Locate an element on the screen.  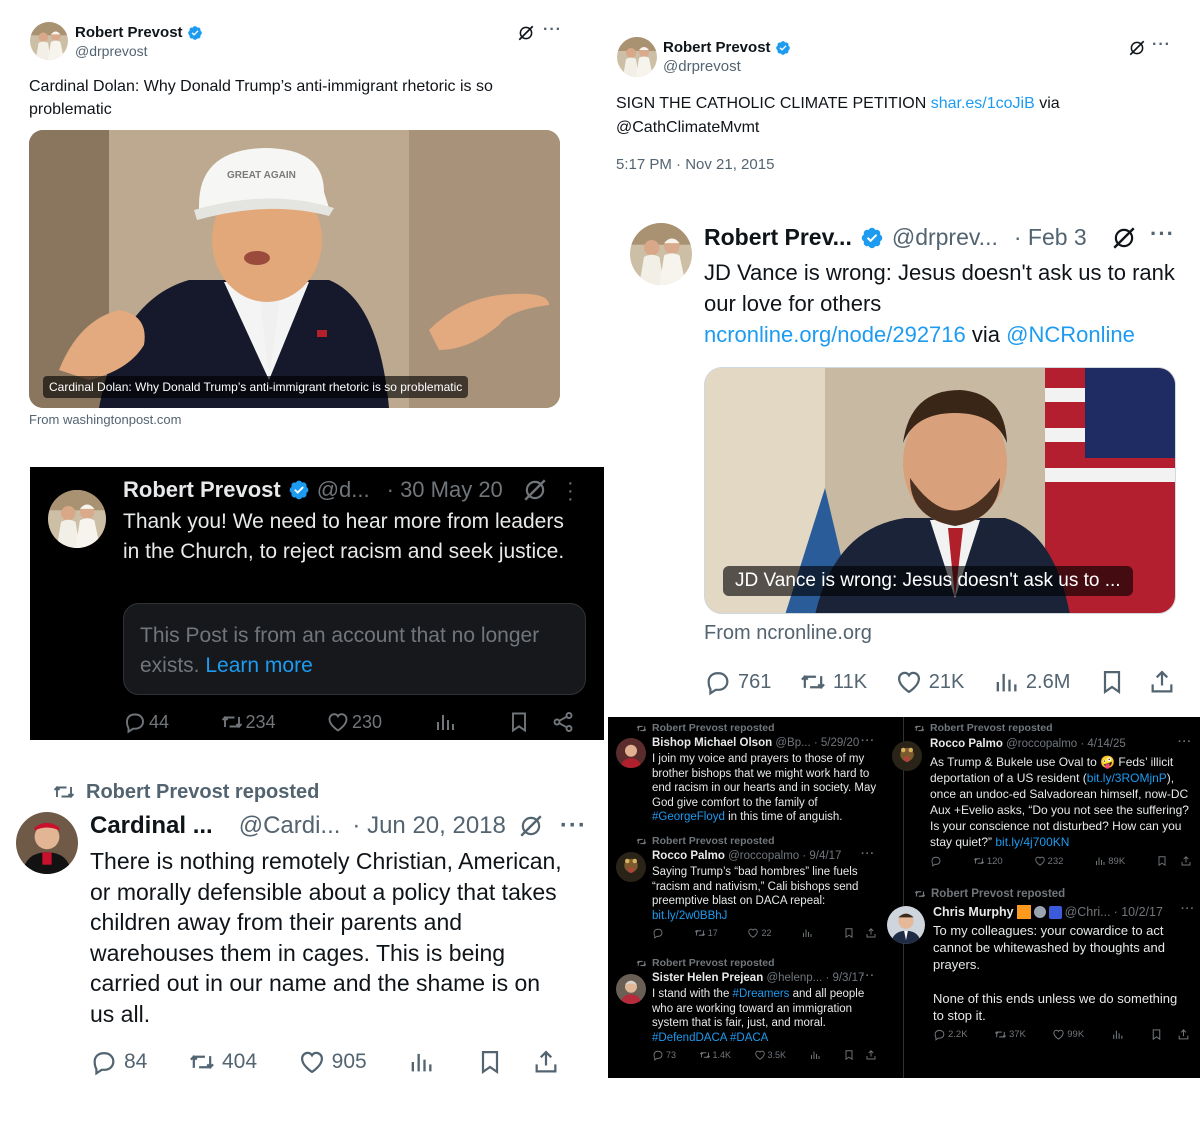
views-button: 89K is located at coordinates (1109, 861).